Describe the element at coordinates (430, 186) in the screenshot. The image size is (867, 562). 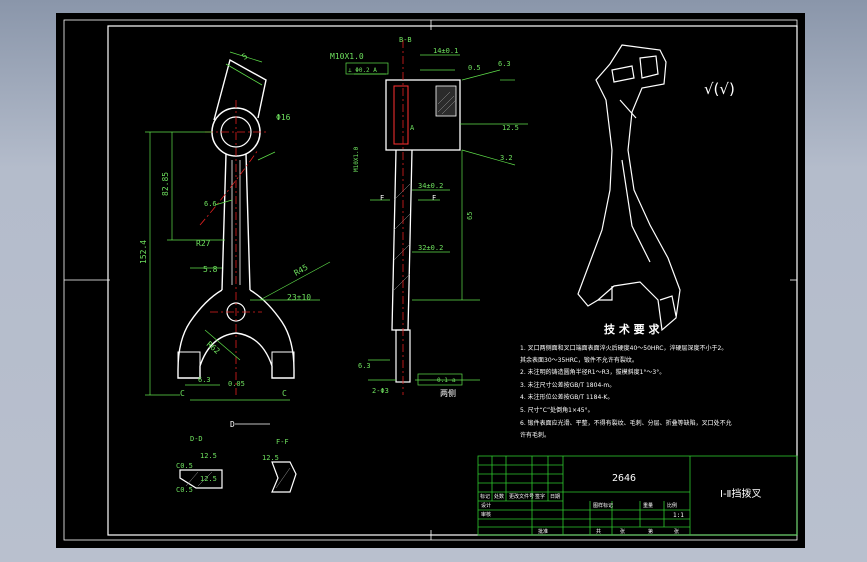
I see `mid-dim-0: 34±0.2` at that location.